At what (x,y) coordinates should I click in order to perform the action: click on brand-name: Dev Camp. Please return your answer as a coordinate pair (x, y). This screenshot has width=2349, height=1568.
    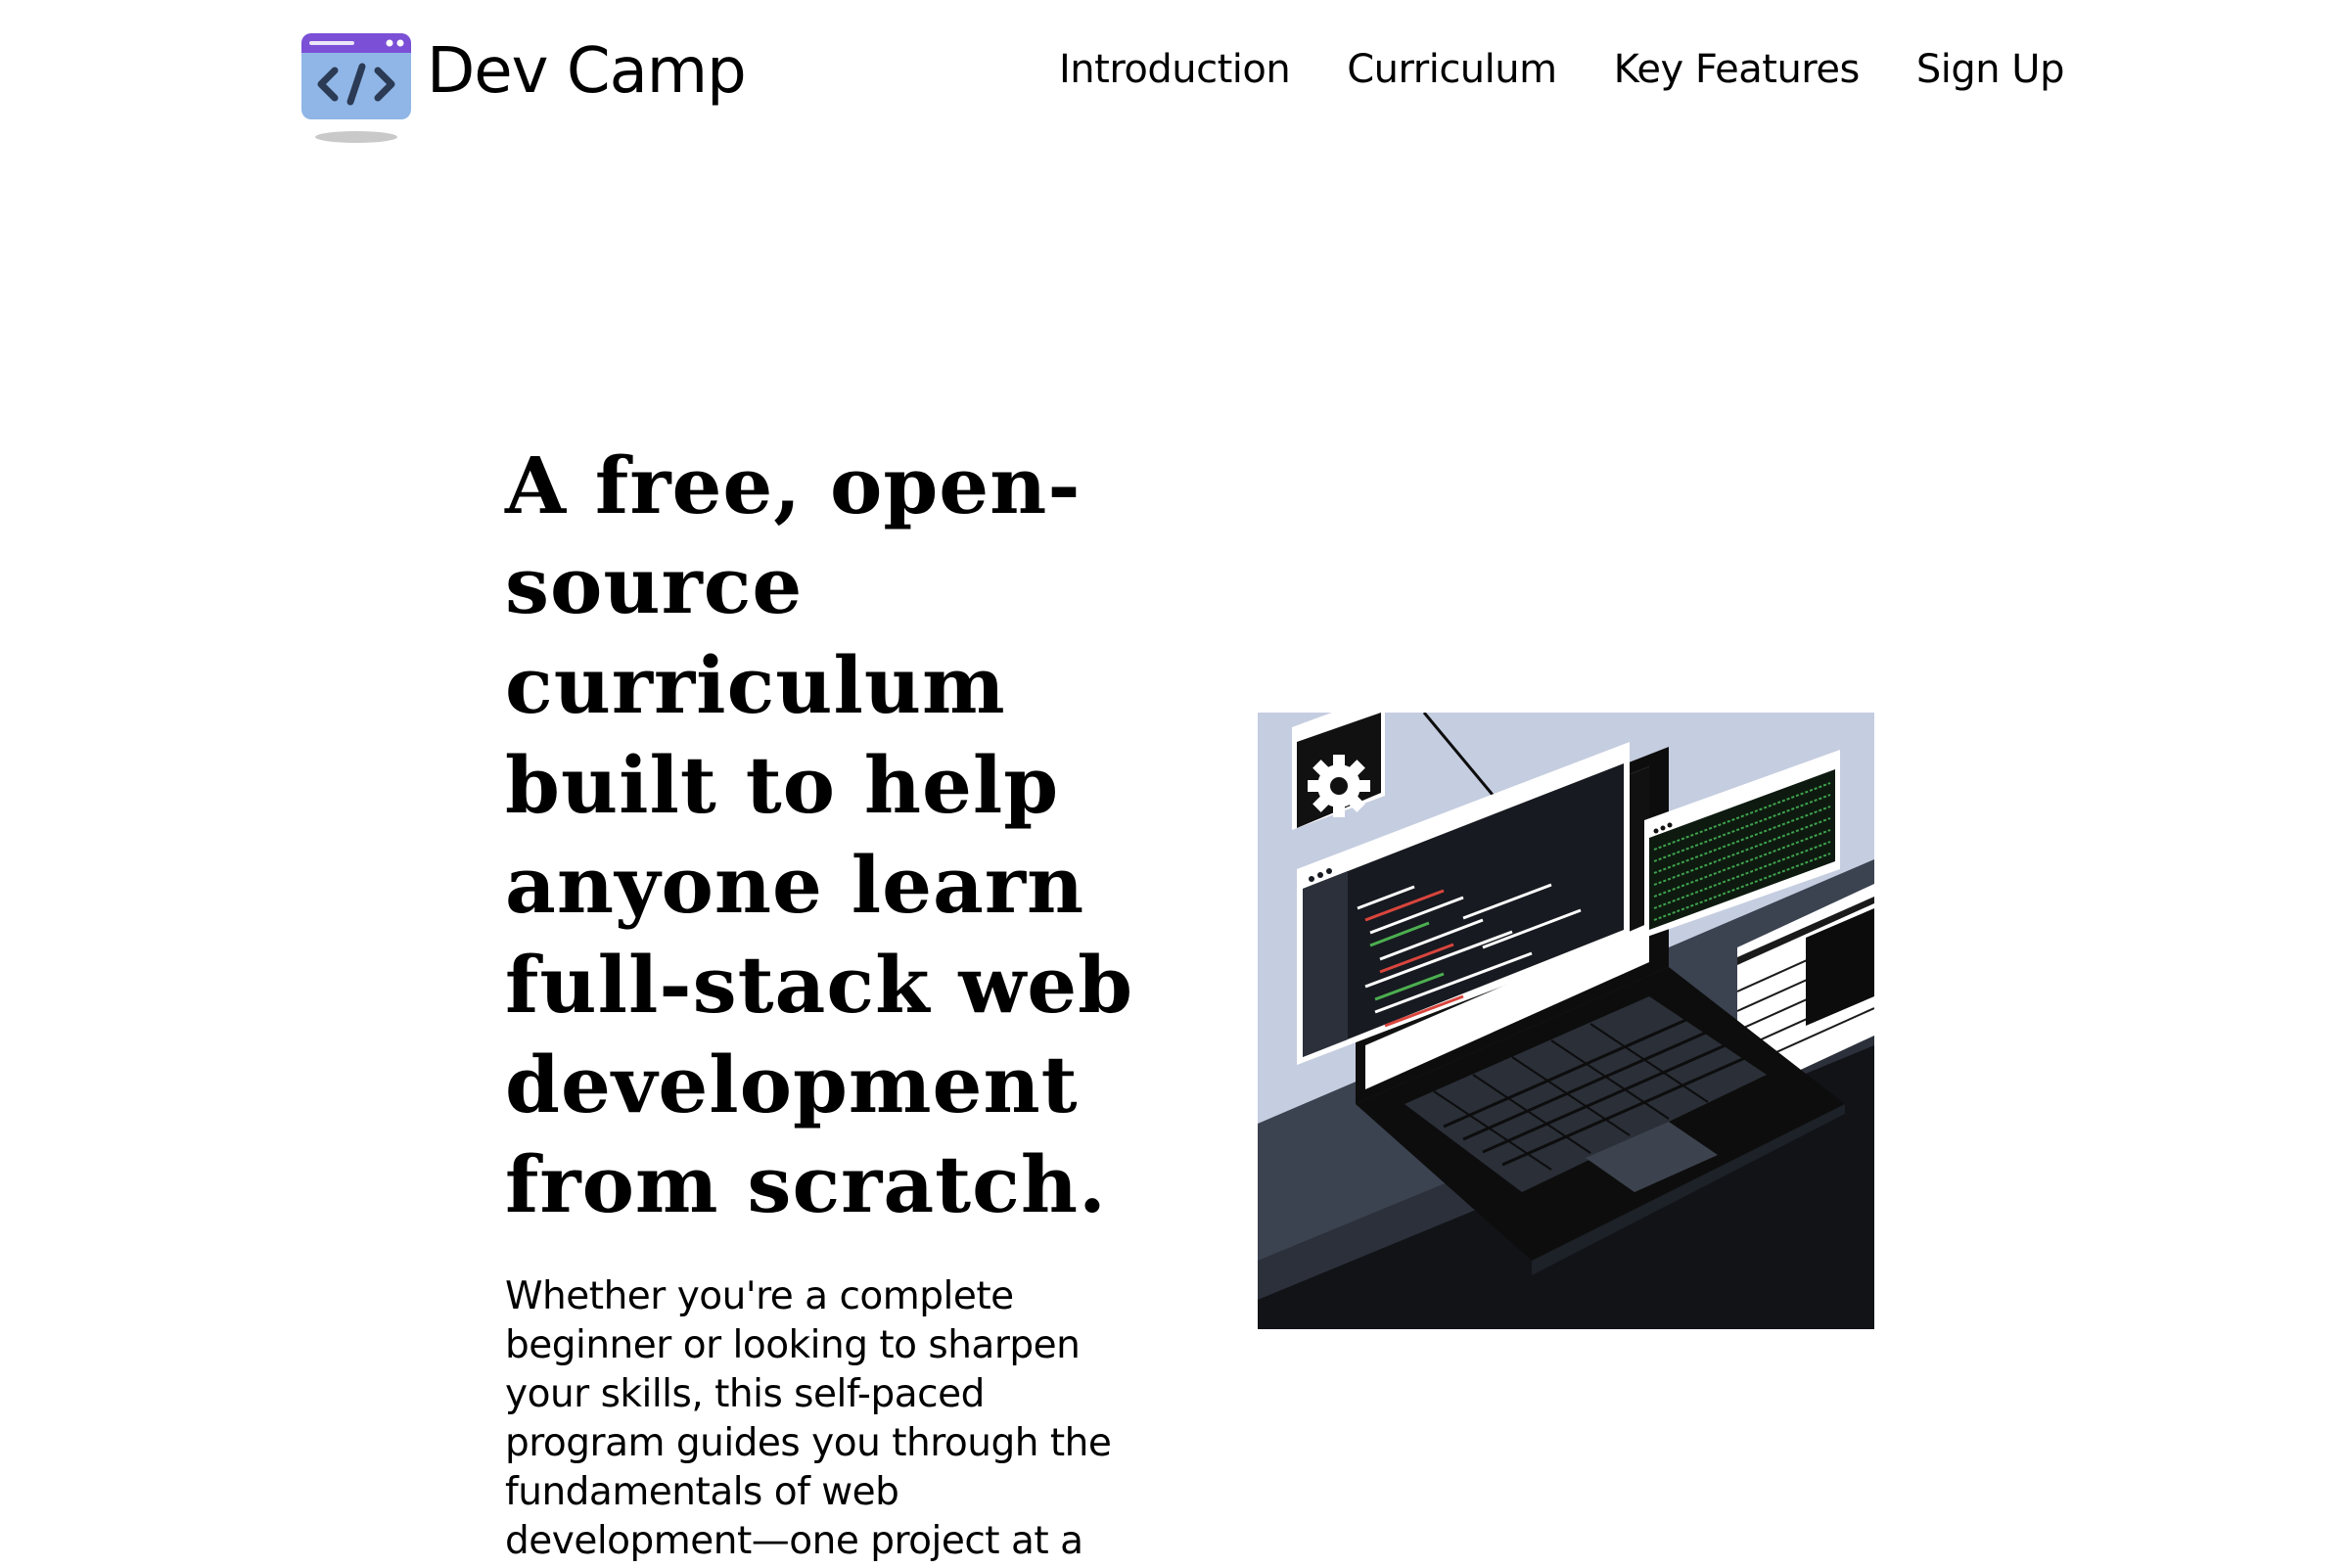
    Looking at the image, I should click on (587, 71).